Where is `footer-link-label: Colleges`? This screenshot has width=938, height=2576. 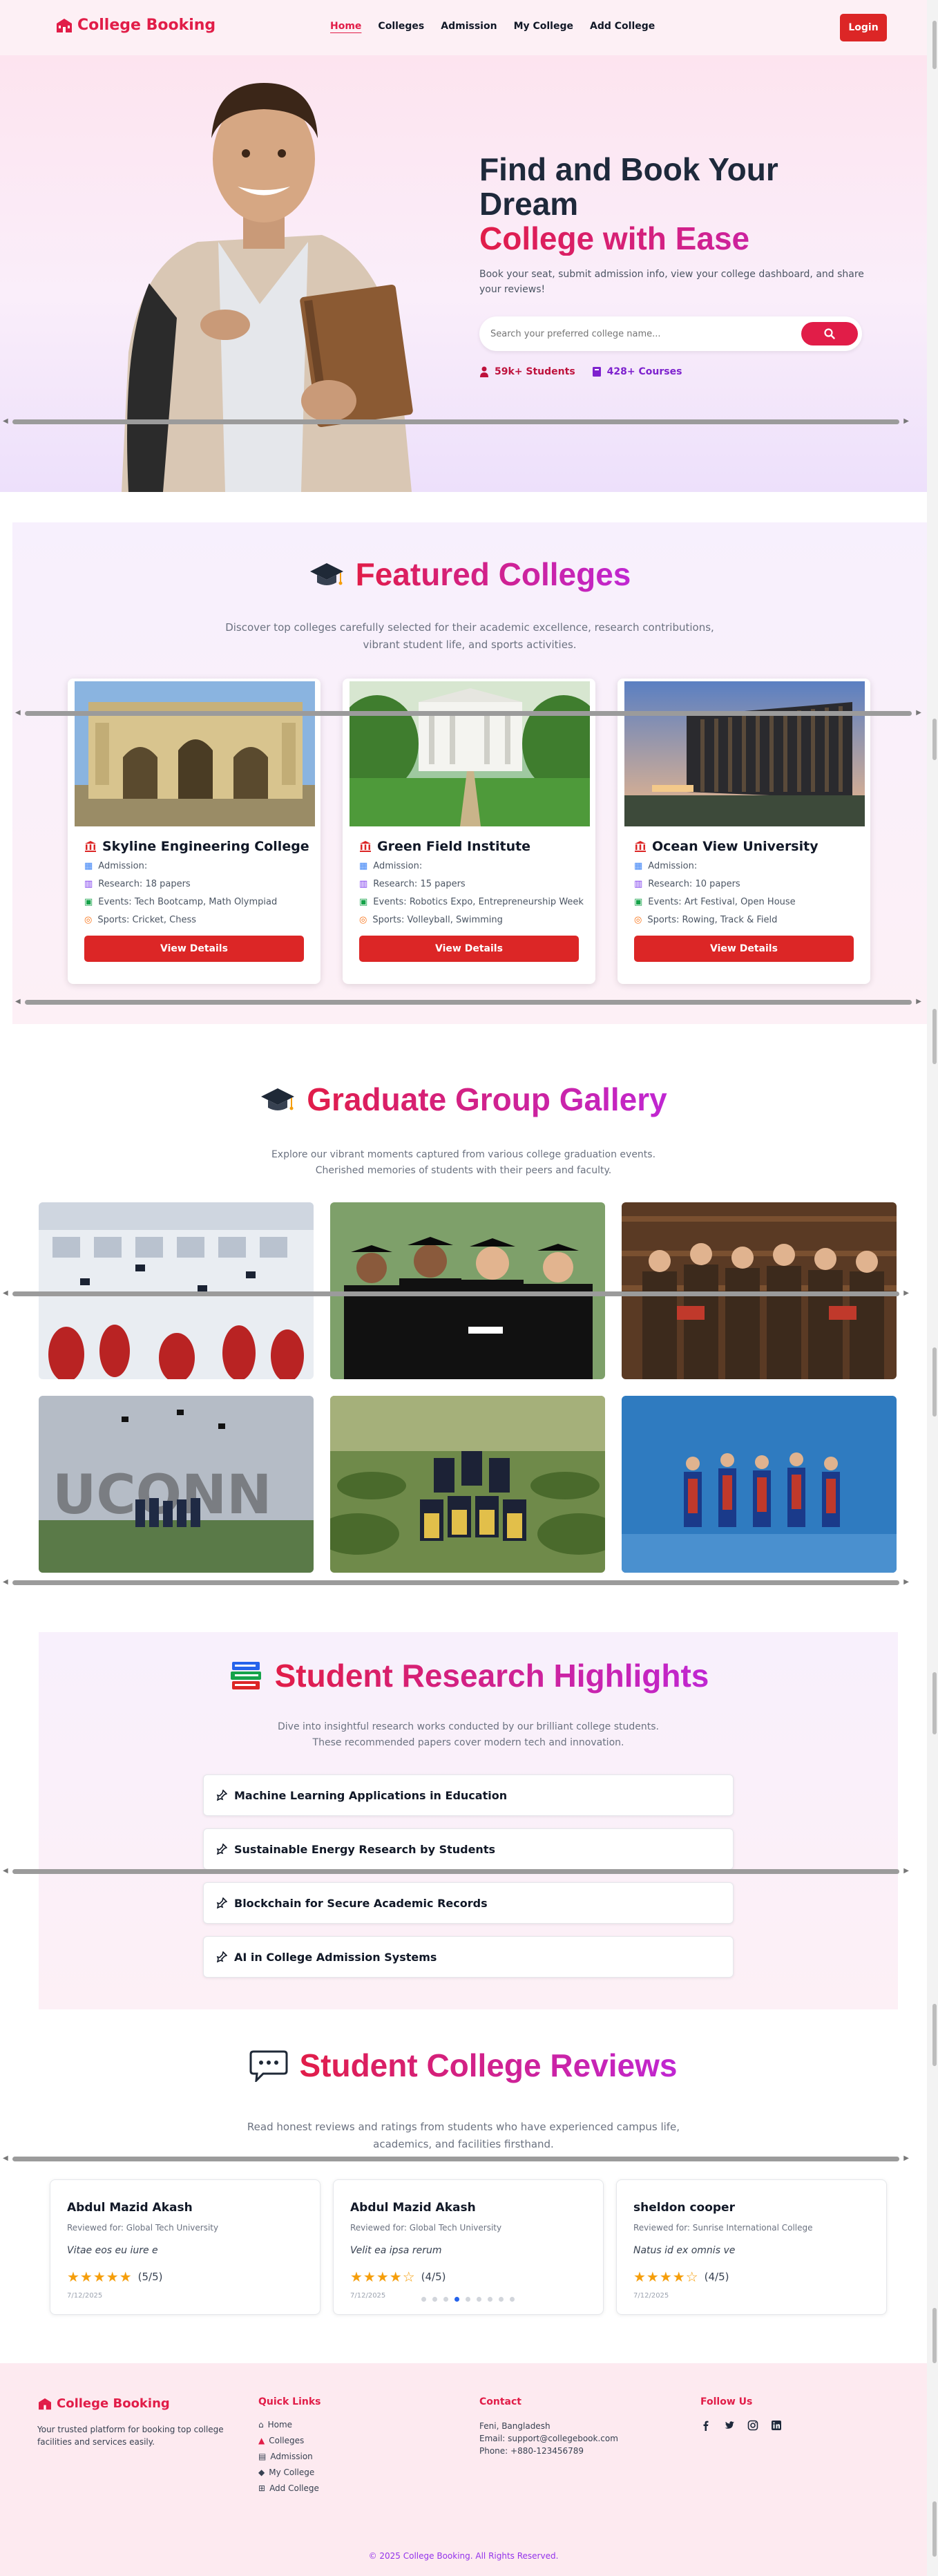
footer-link-label: Colleges is located at coordinates (287, 2440).